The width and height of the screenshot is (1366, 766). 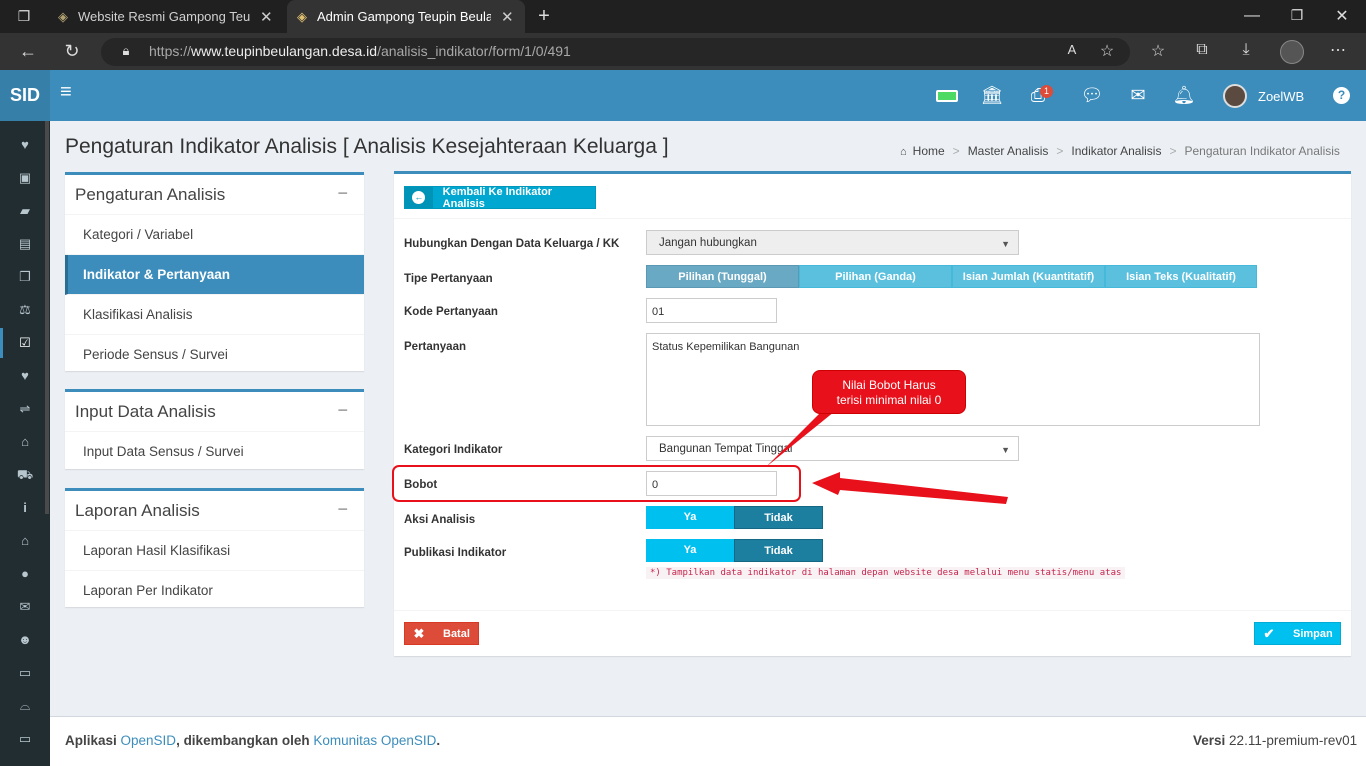 I want to click on footer-version: Versi 22.11-premium-rev01, so click(x=1275, y=740).